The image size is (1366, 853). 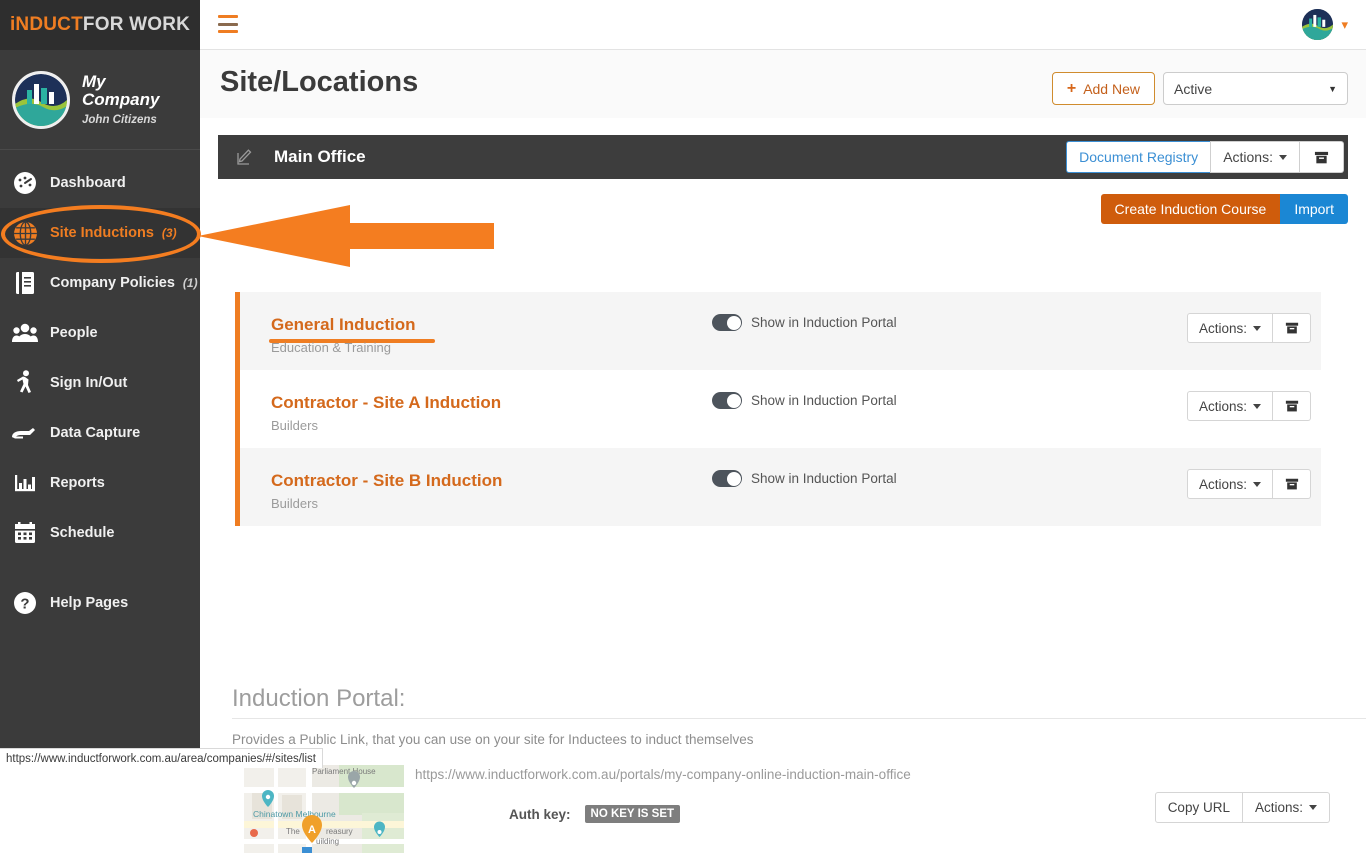 What do you see at coordinates (1279, 807) in the screenshot?
I see `portal-actions-label: Actions:` at bounding box center [1279, 807].